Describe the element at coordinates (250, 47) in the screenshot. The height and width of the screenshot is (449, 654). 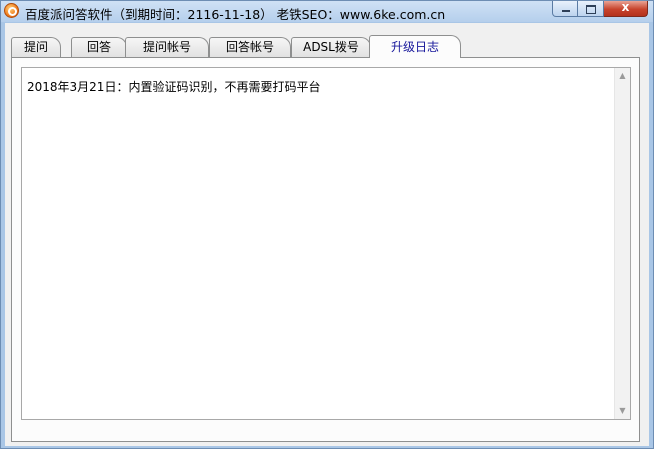
I see `tab-answer-accounts: 回答帐号` at that location.